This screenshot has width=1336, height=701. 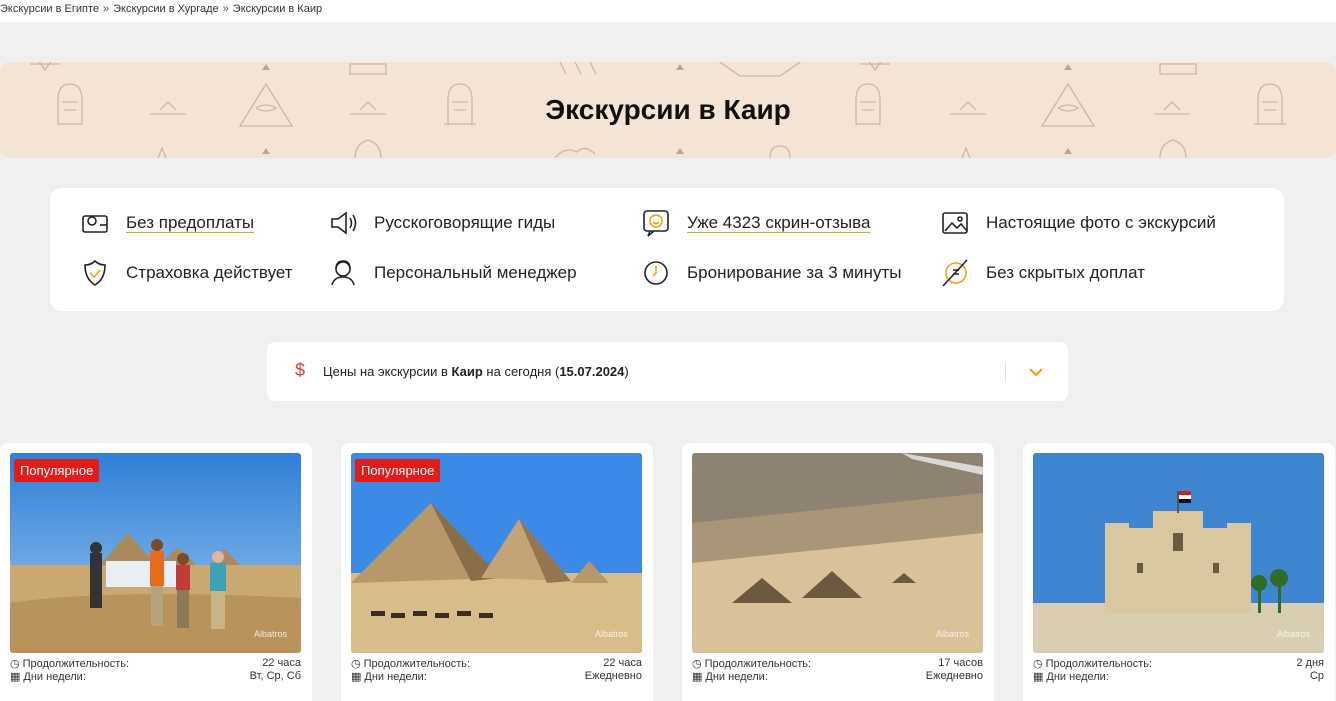 I want to click on photo-citadel, so click(x=1178, y=553).